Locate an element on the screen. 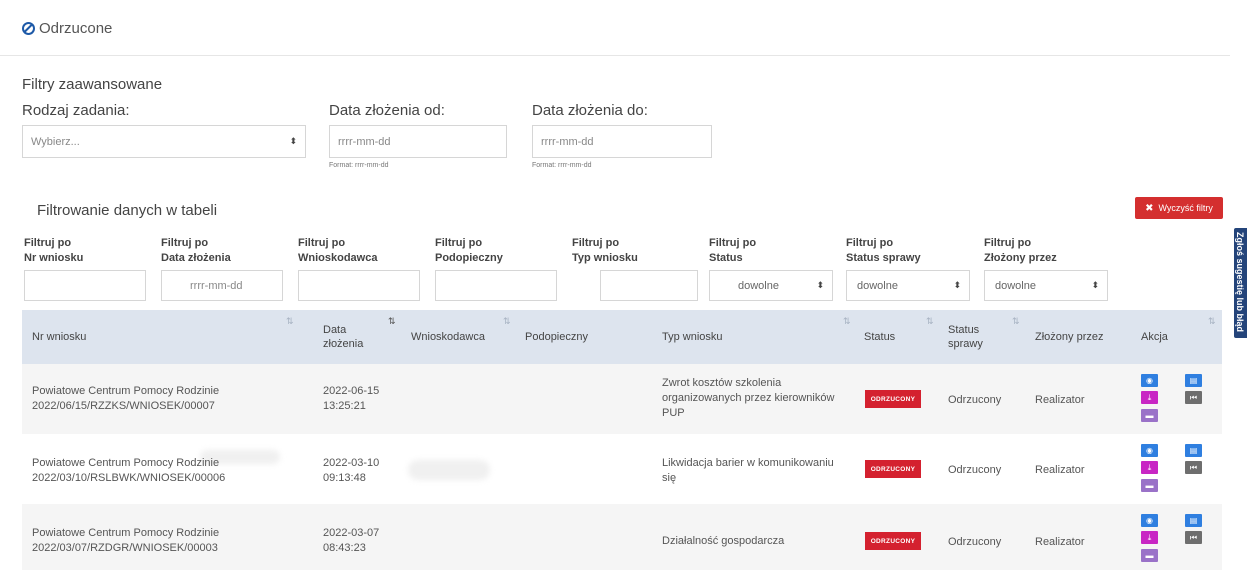 This screenshot has width=1247, height=570. filter-submitted-by-select: dowolne ⬍ is located at coordinates (1046, 285).